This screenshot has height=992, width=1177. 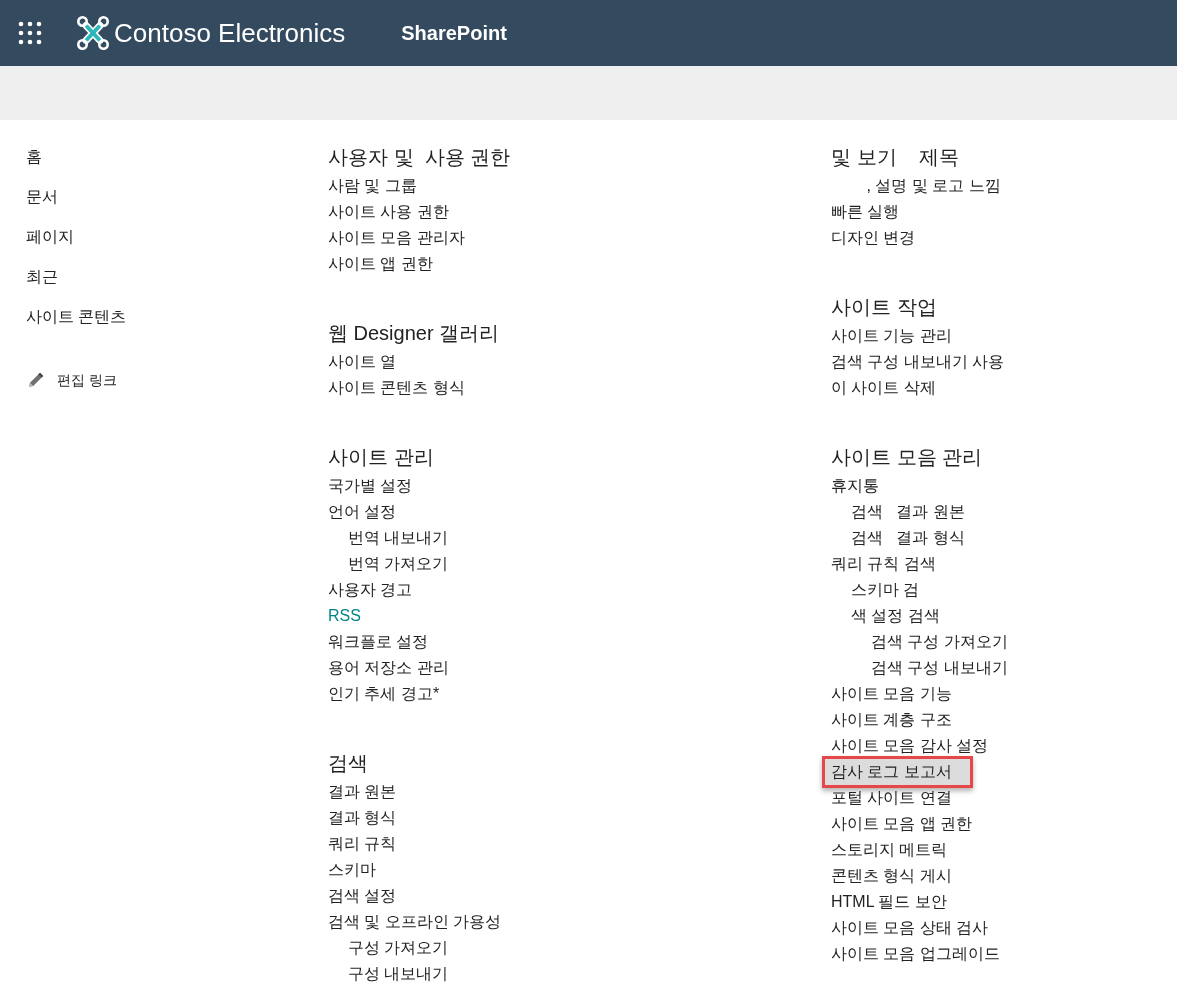 I want to click on settings-link: 언어 설정, so click(x=362, y=512).